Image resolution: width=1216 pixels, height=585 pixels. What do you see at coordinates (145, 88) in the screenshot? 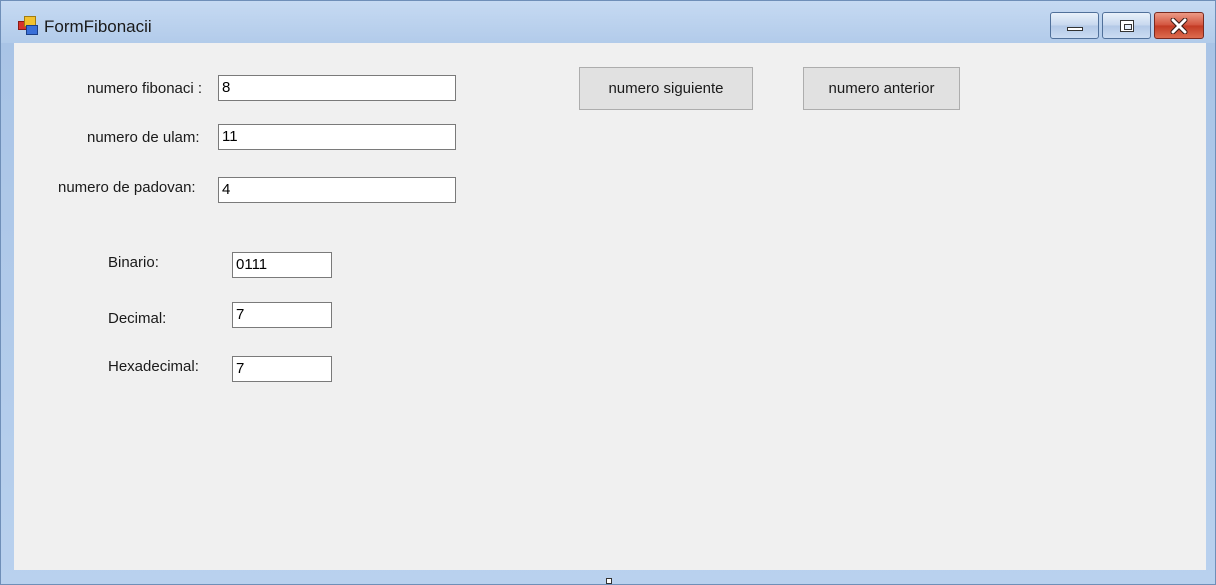
I see `fibonacci-label: numero fibonaci :` at bounding box center [145, 88].